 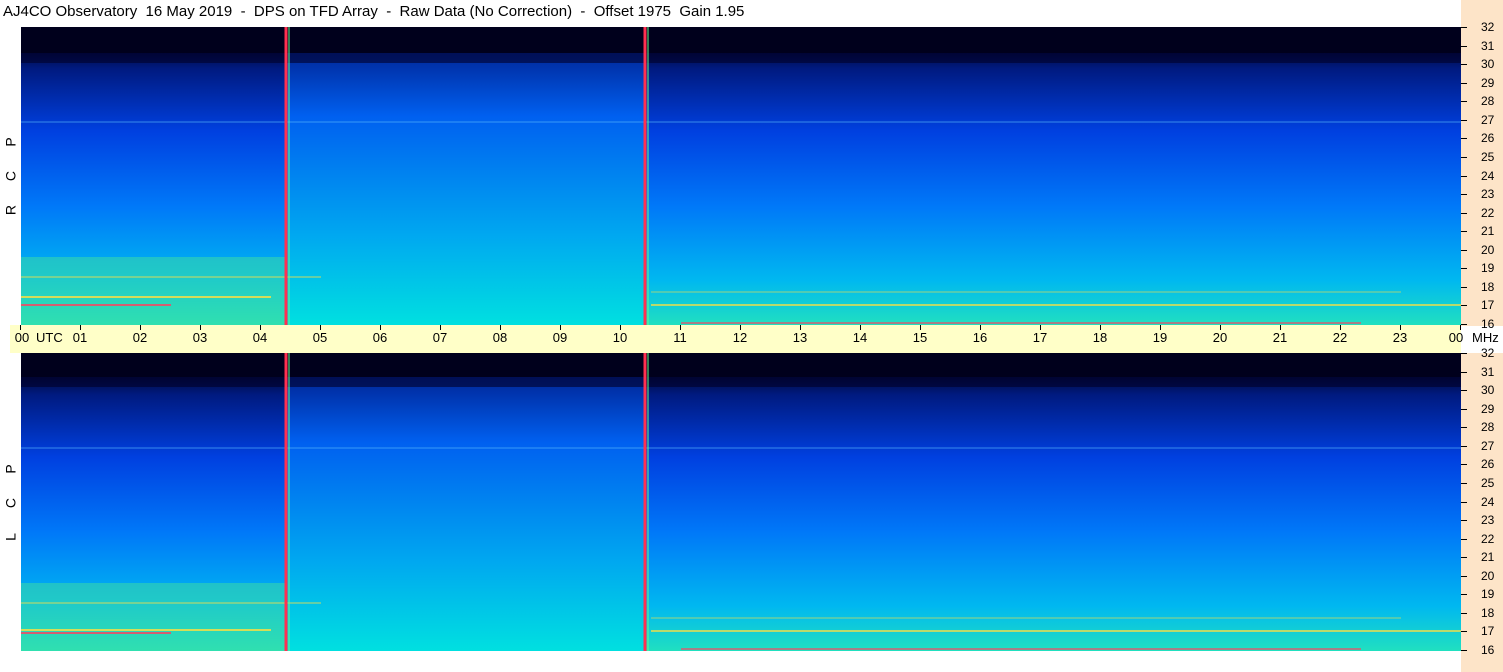 What do you see at coordinates (1488, 427) in the screenshot?
I see `freq-tick-label: 28` at bounding box center [1488, 427].